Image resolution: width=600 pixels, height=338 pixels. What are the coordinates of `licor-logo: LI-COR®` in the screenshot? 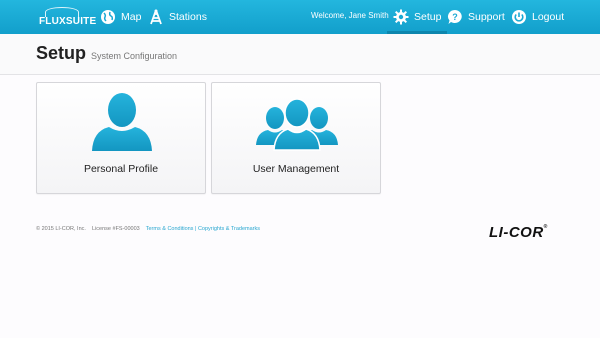 It's located at (518, 232).